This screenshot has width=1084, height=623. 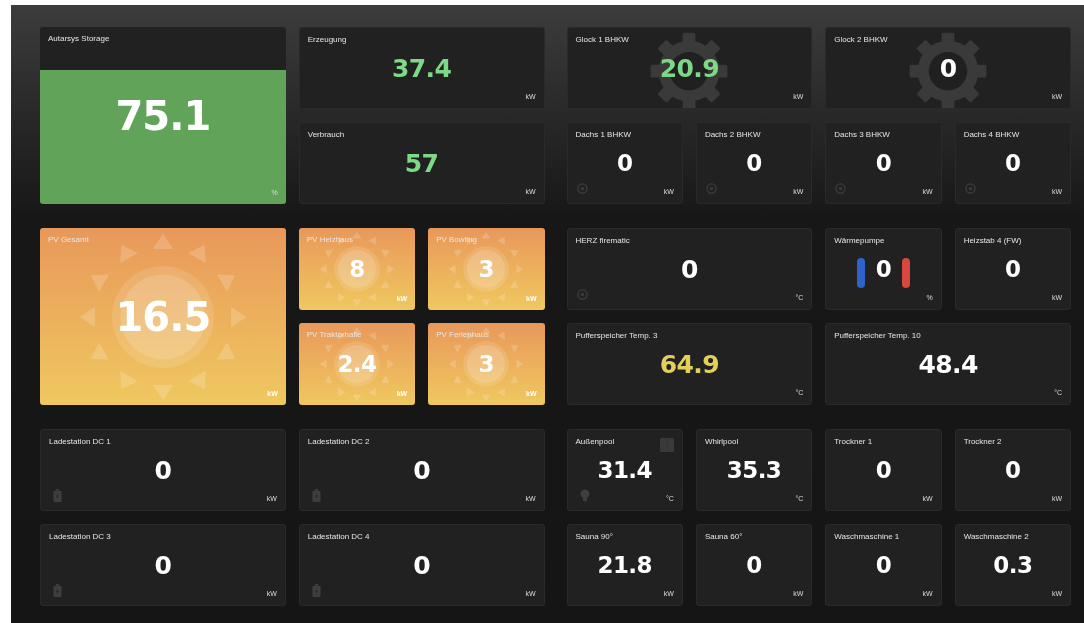 What do you see at coordinates (80, 537) in the screenshot?
I see `tile-title: Ladestation DC 3` at bounding box center [80, 537].